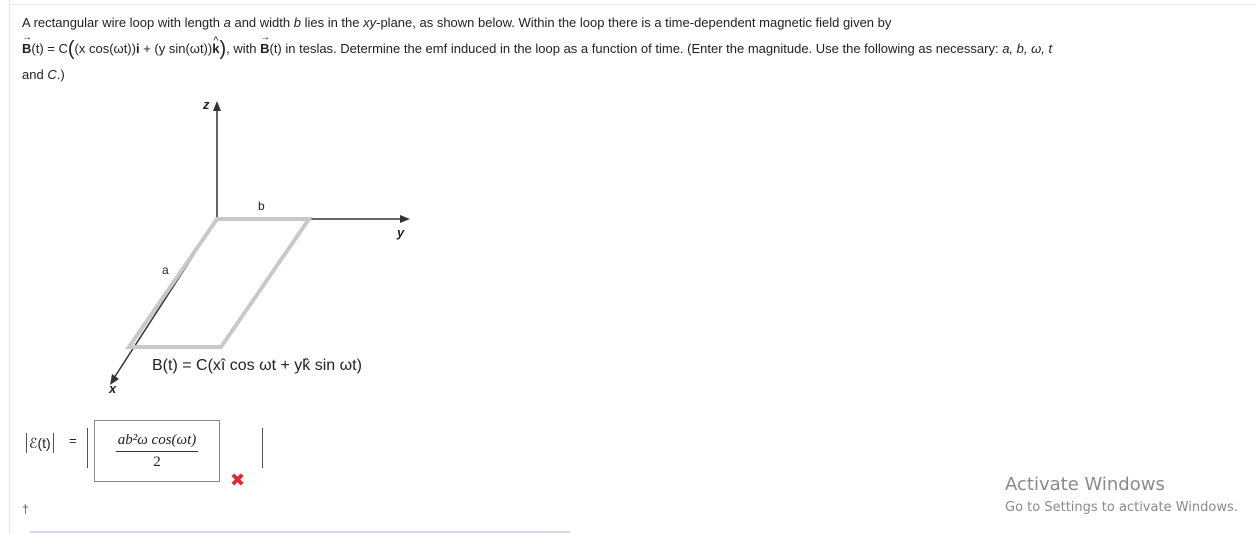  What do you see at coordinates (40, 443) in the screenshot?
I see `emf-label: ℰ(t)` at bounding box center [40, 443].